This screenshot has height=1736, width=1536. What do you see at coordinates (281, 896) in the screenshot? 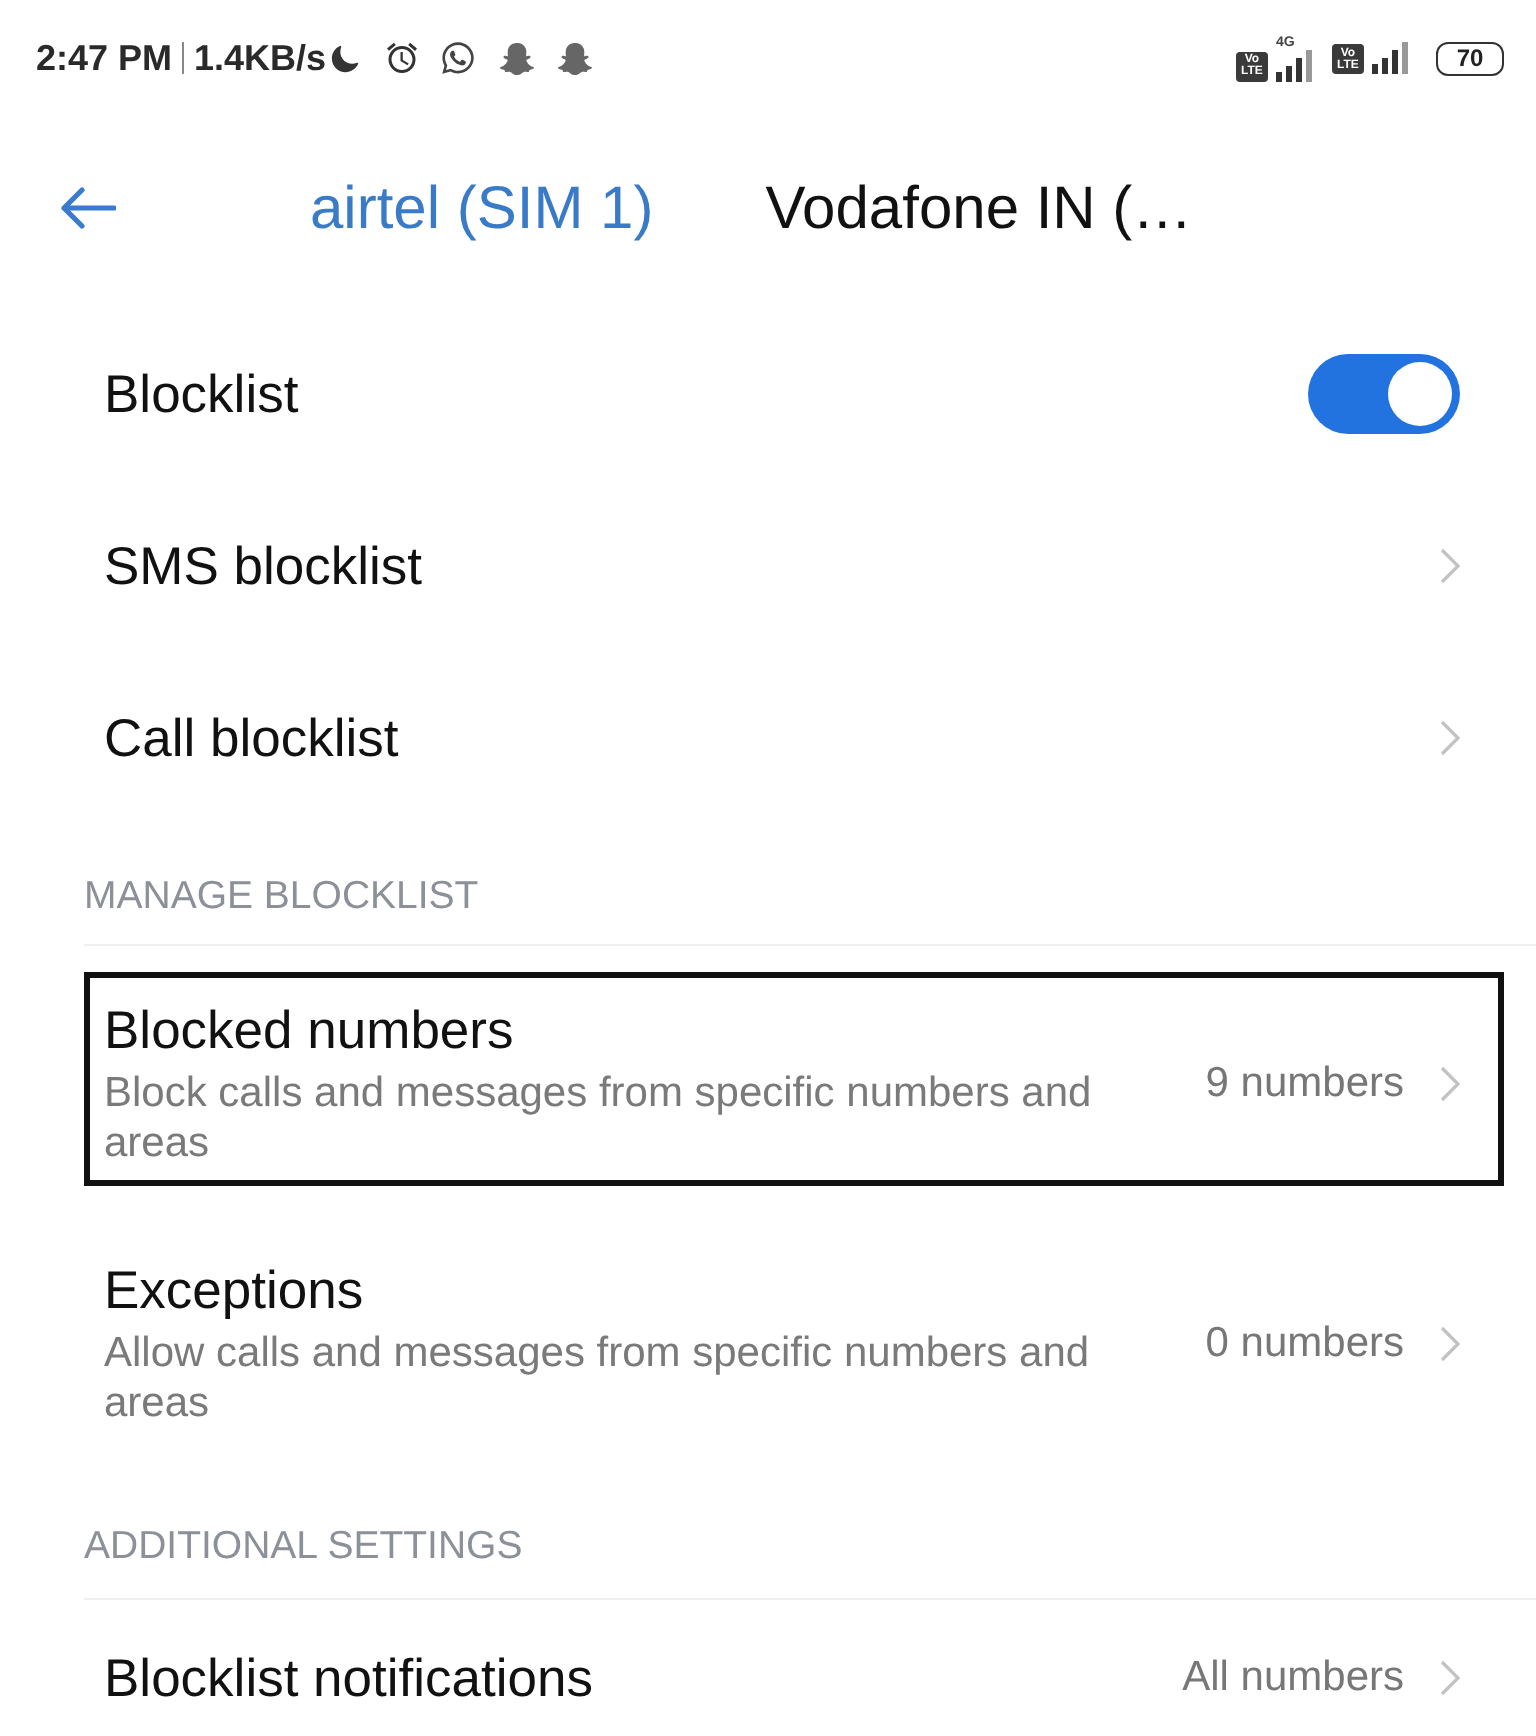
I see `section-heading: MANAGE BLOCKLIST` at bounding box center [281, 896].